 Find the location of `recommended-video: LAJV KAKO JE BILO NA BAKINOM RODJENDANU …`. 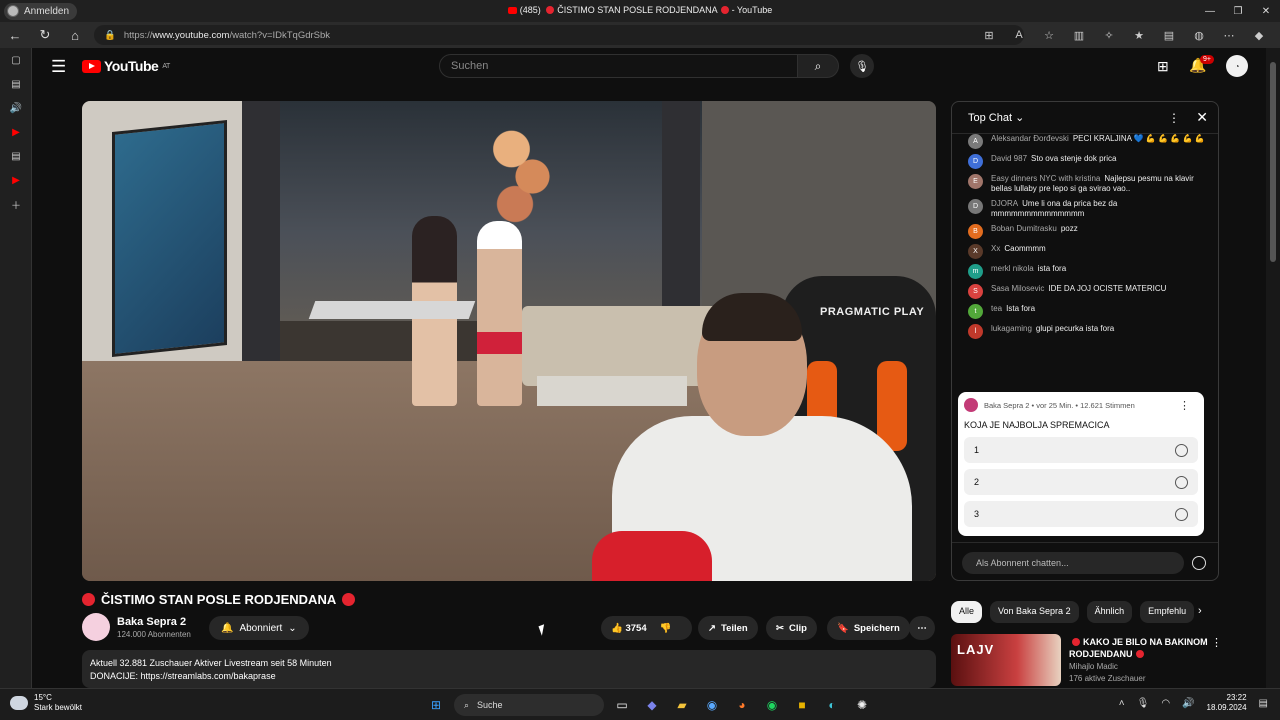

recommended-video: LAJV KAKO JE BILO NA BAKINOM RODJENDANU … is located at coordinates (1101, 661).